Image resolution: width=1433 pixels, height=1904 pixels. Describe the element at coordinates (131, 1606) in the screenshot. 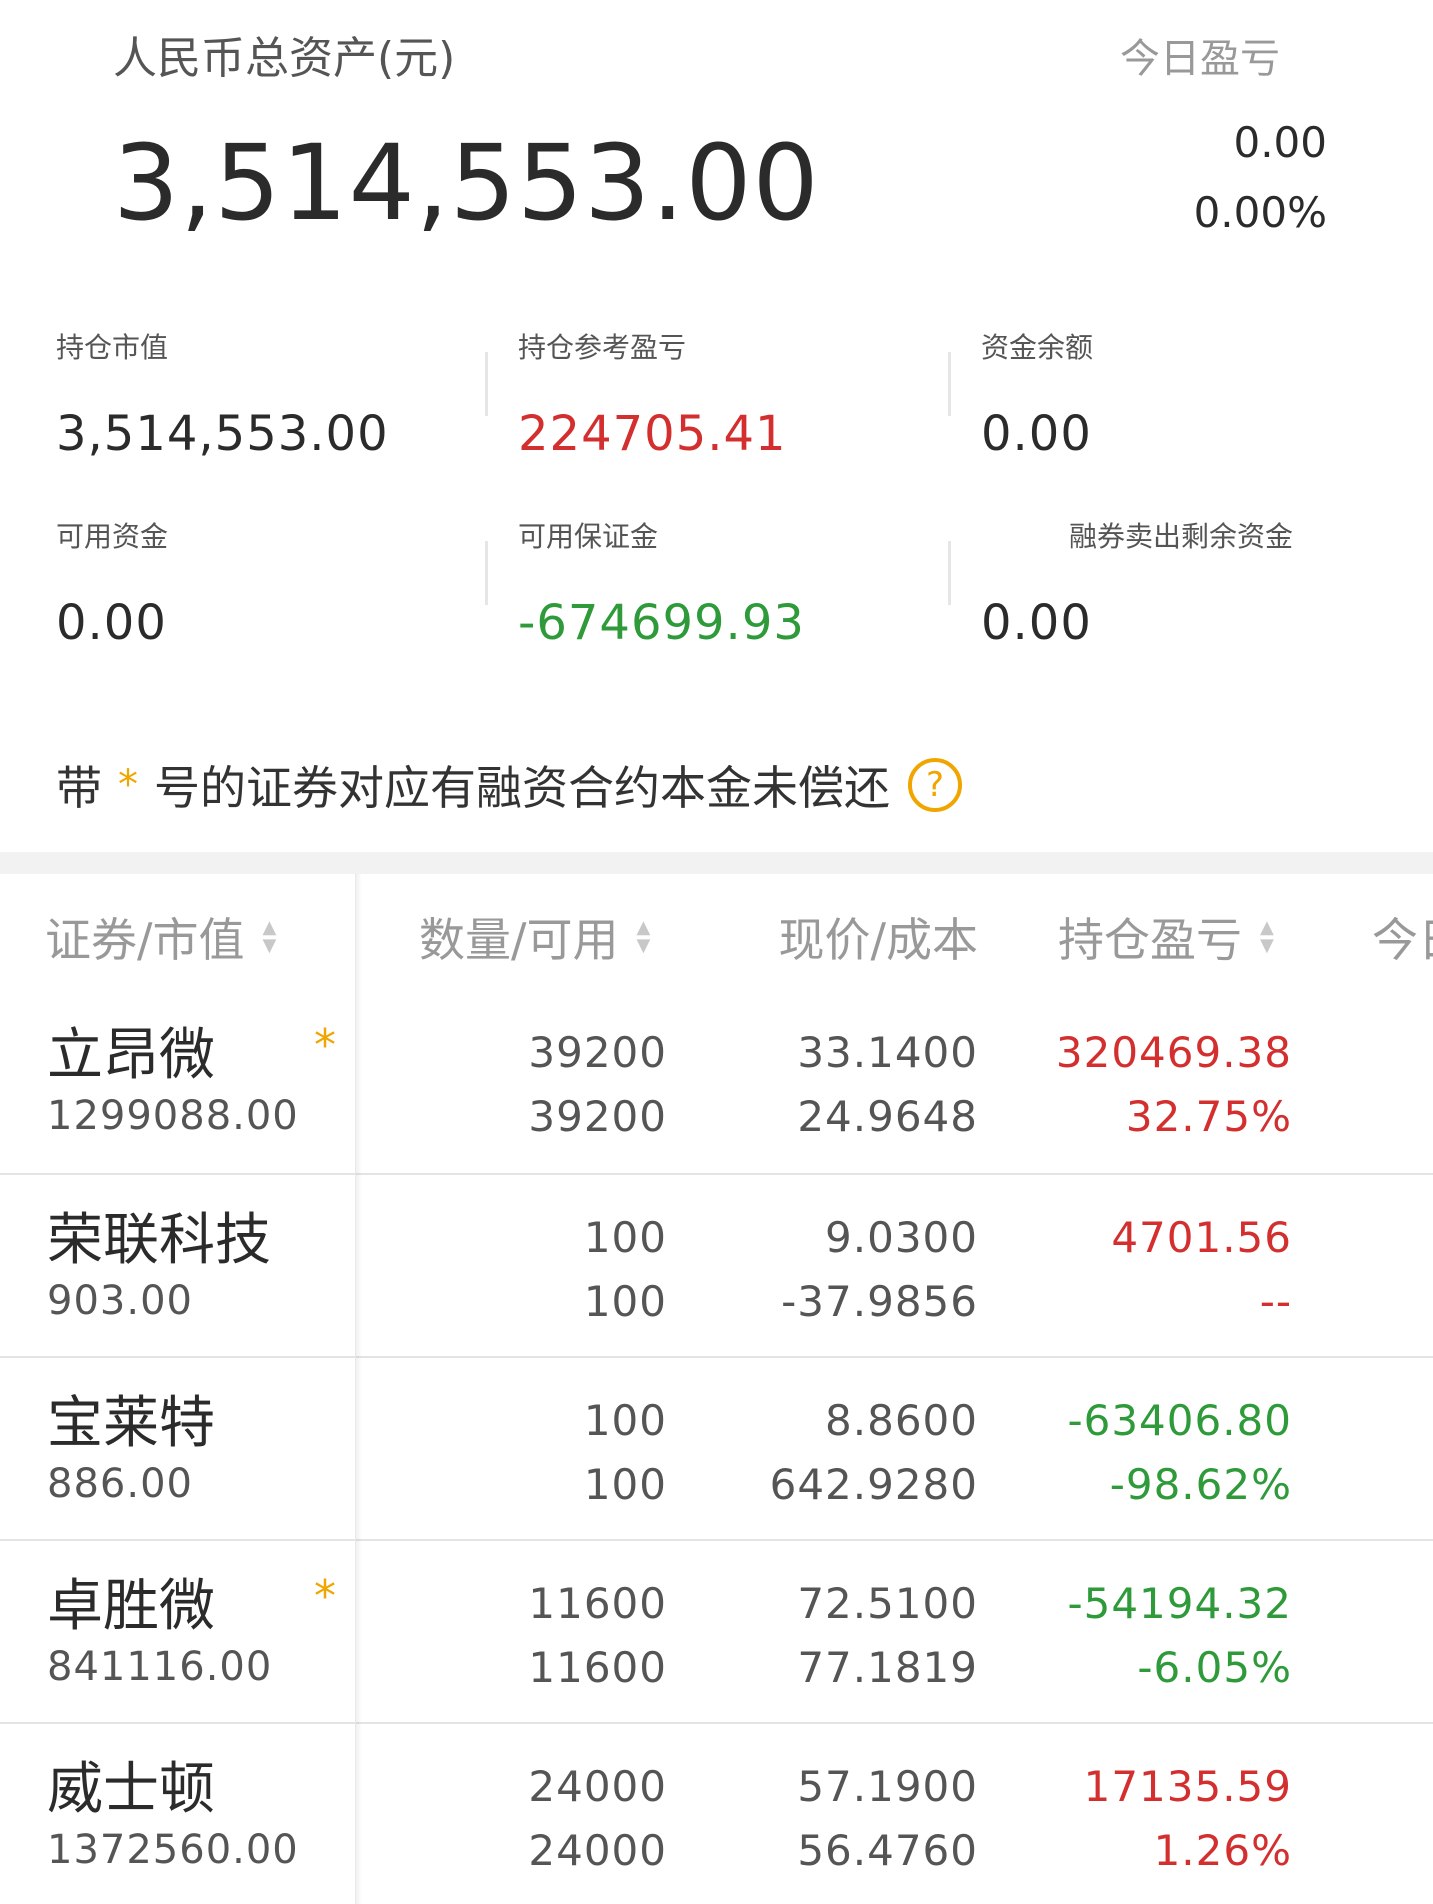

I see `security-name: 卓胜微` at that location.